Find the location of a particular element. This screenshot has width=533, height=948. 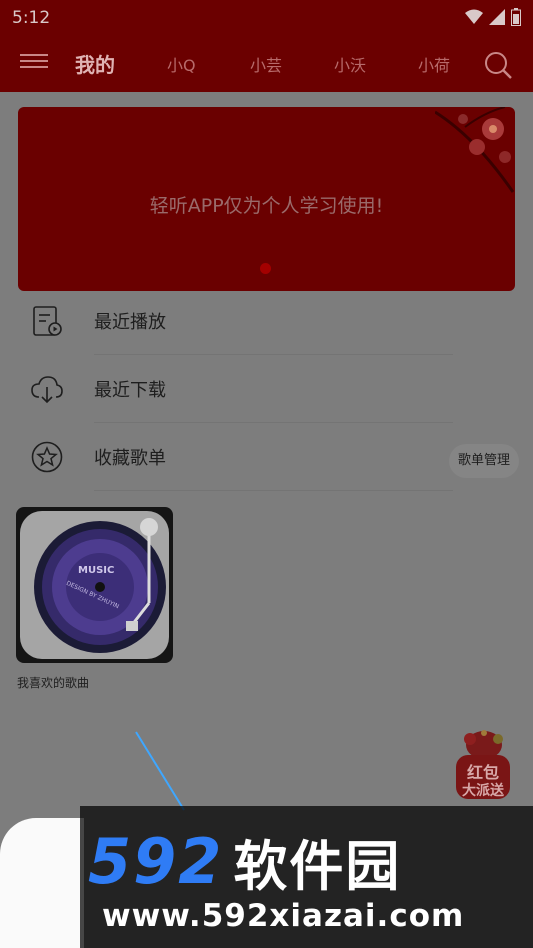

status-bar: 5:12 is located at coordinates (266, 18).